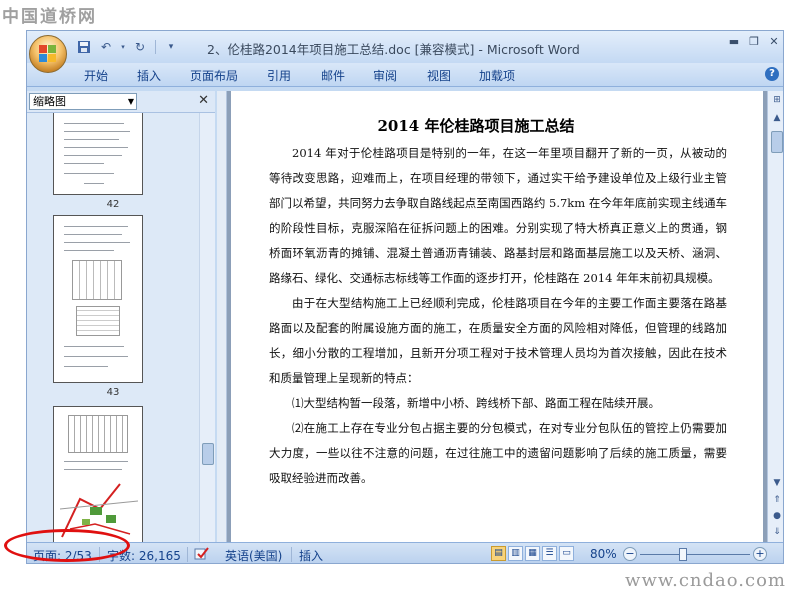 The width and height of the screenshot is (800, 600). What do you see at coordinates (106, 47) in the screenshot?
I see `undo-icon: ↶` at bounding box center [106, 47].